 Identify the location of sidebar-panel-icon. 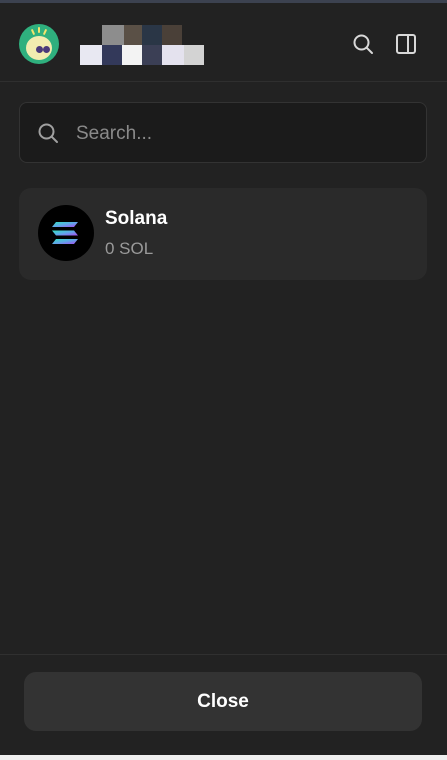
(406, 44).